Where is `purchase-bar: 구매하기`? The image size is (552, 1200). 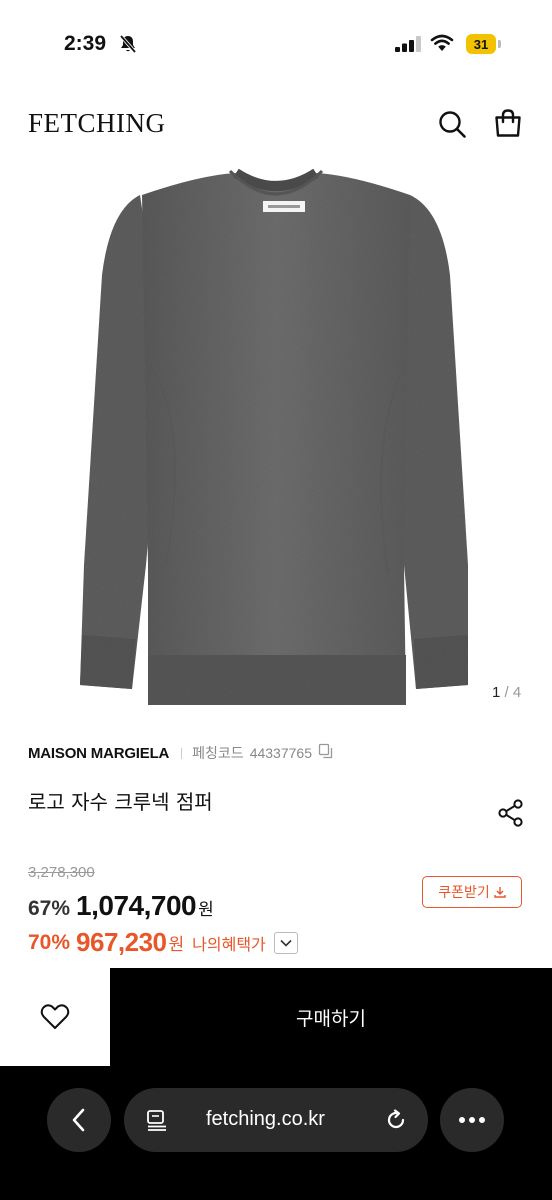
purchase-bar: 구매하기 is located at coordinates (276, 1017).